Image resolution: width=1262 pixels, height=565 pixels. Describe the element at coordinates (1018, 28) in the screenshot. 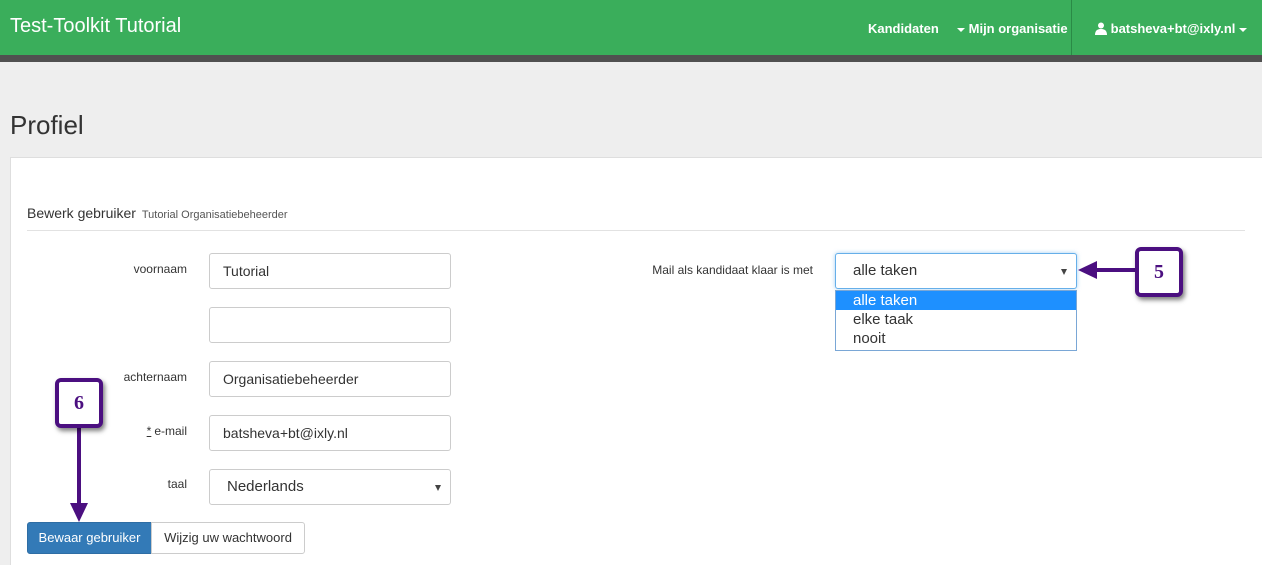

I see `nav-link-my-organization-label: Mijn organisatie` at that location.